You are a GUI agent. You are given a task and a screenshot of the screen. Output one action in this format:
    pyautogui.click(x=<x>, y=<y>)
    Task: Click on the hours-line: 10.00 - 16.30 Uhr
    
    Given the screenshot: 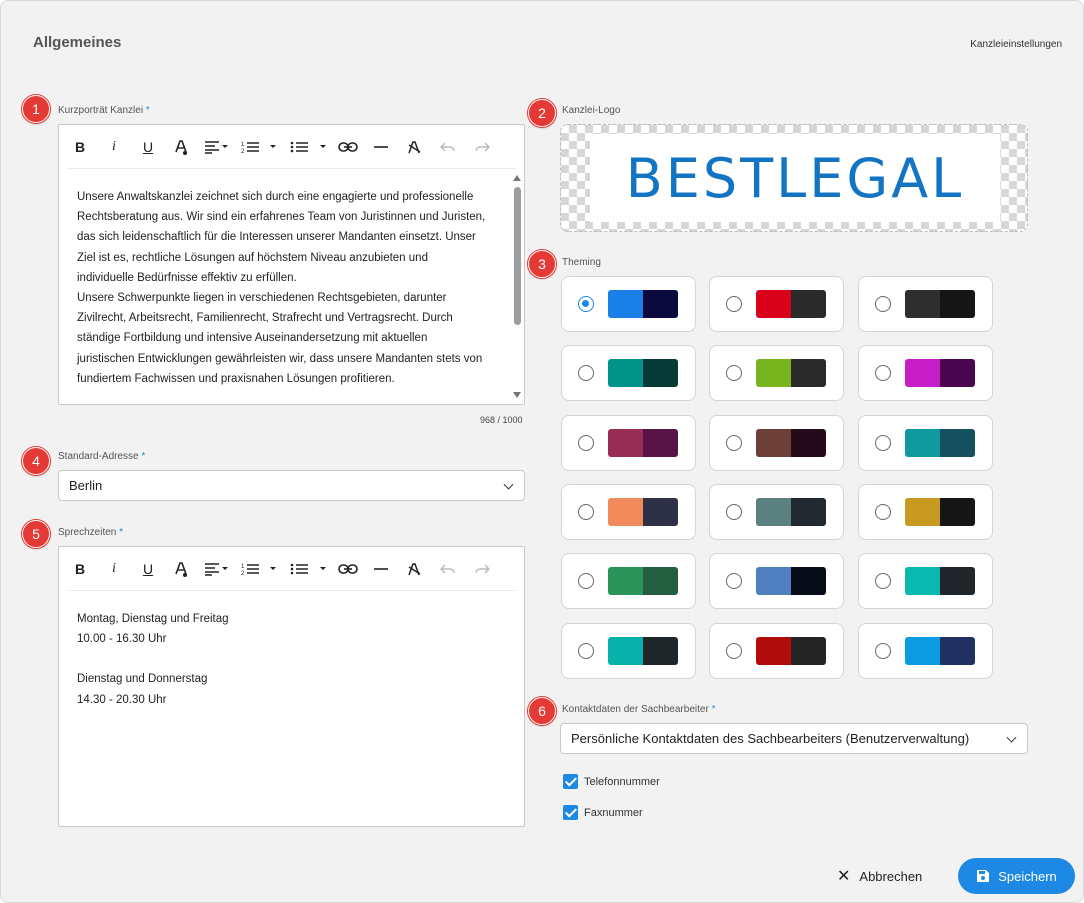 What is the action you would take?
    pyautogui.click(x=122, y=639)
    